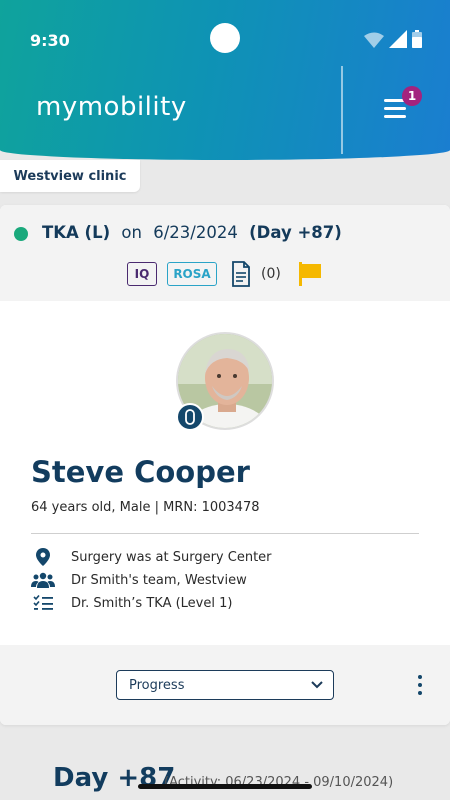 This screenshot has height=800, width=450. What do you see at coordinates (295, 232) in the screenshot?
I see `procedure-day: (Day +87)` at bounding box center [295, 232].